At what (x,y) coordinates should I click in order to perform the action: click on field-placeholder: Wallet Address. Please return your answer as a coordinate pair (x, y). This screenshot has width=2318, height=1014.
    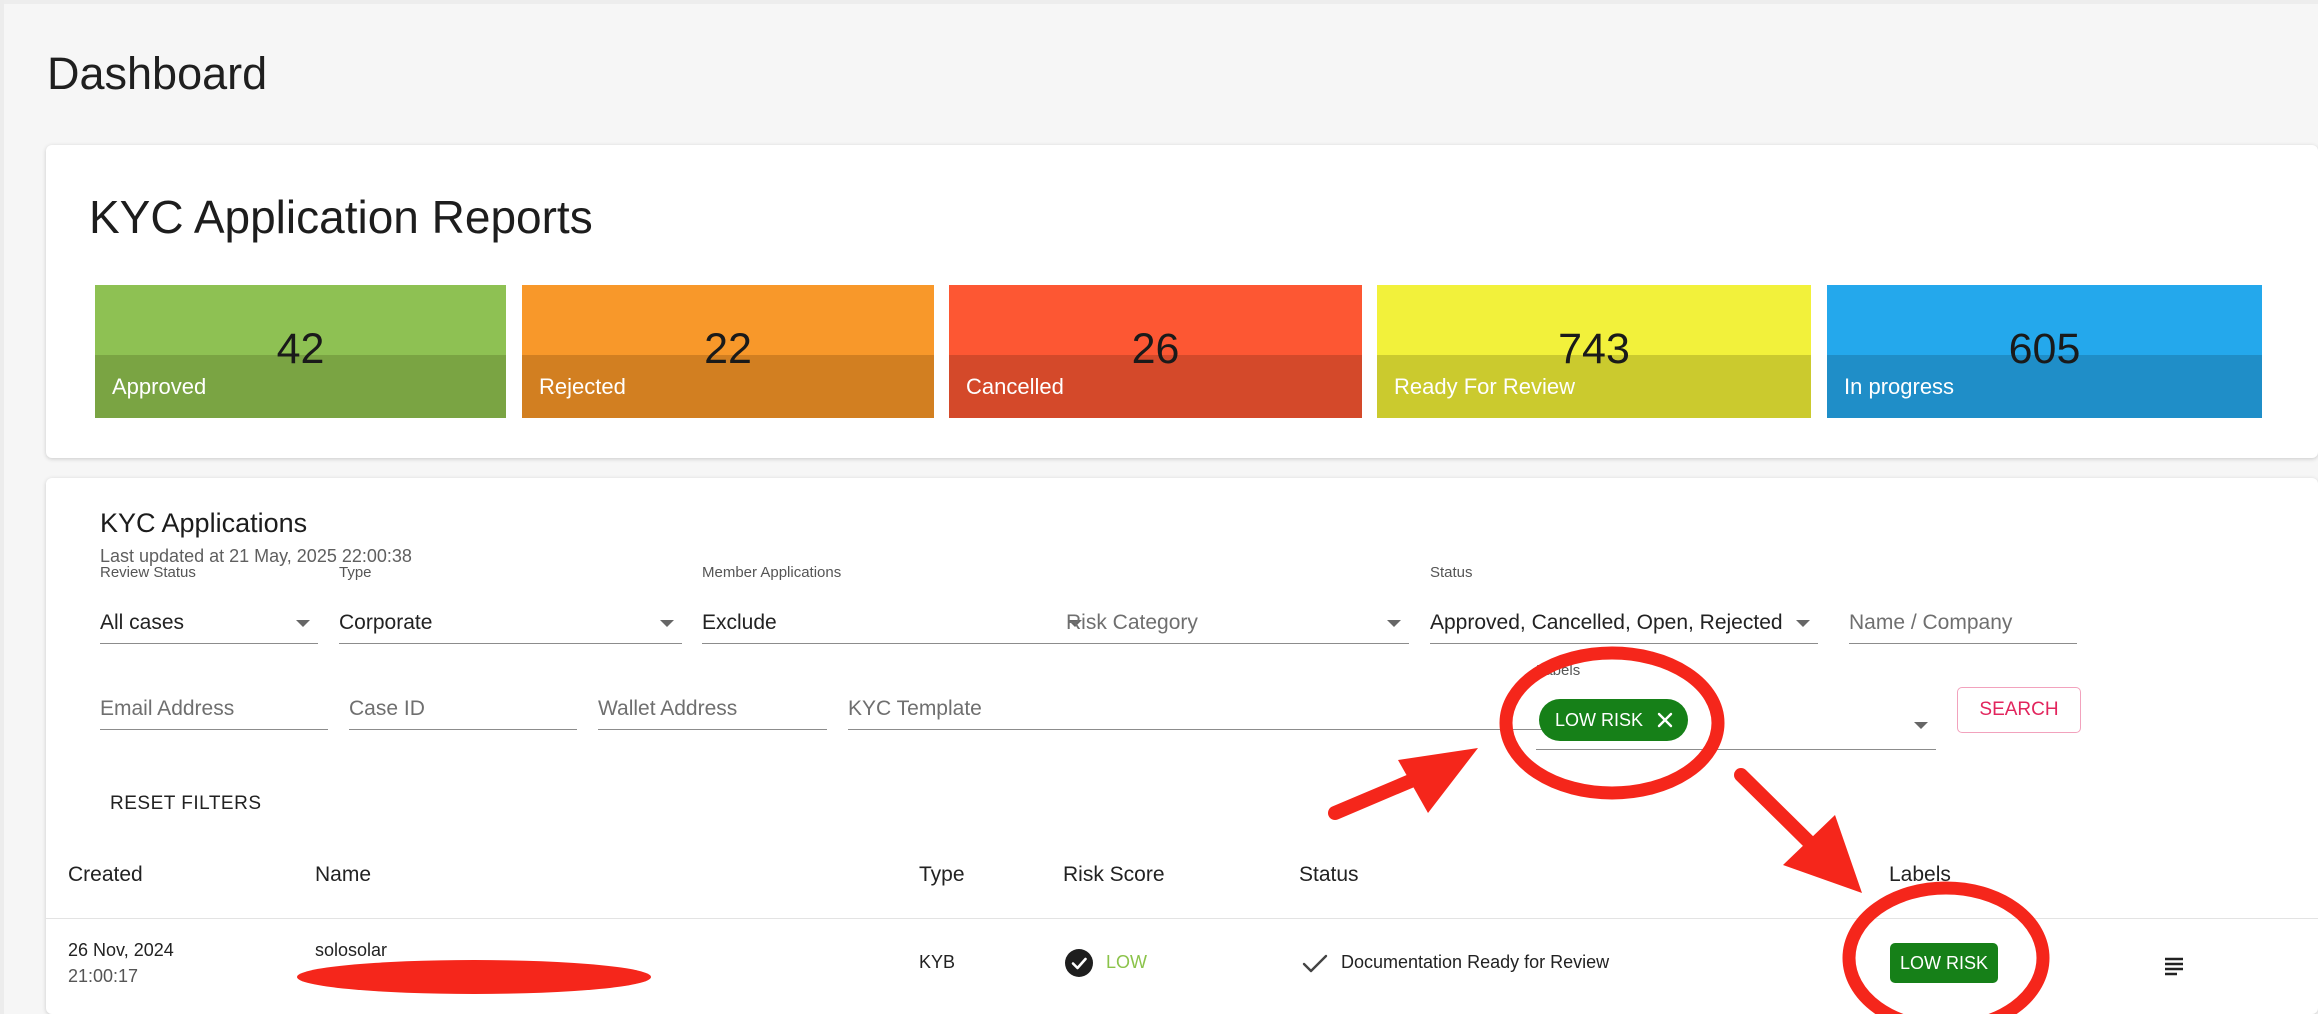
    Looking at the image, I should click on (668, 708).